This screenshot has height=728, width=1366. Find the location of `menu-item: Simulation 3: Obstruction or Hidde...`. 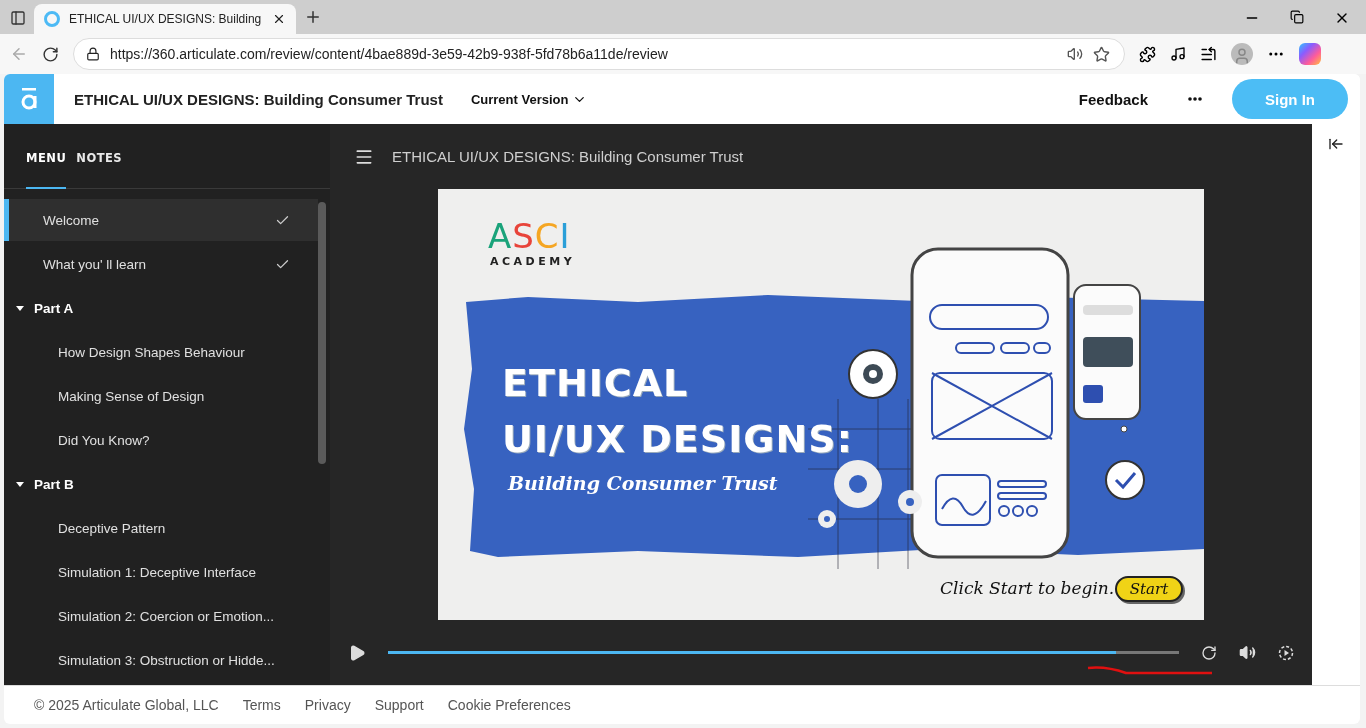

menu-item: Simulation 3: Obstruction or Hidde... is located at coordinates (161, 660).